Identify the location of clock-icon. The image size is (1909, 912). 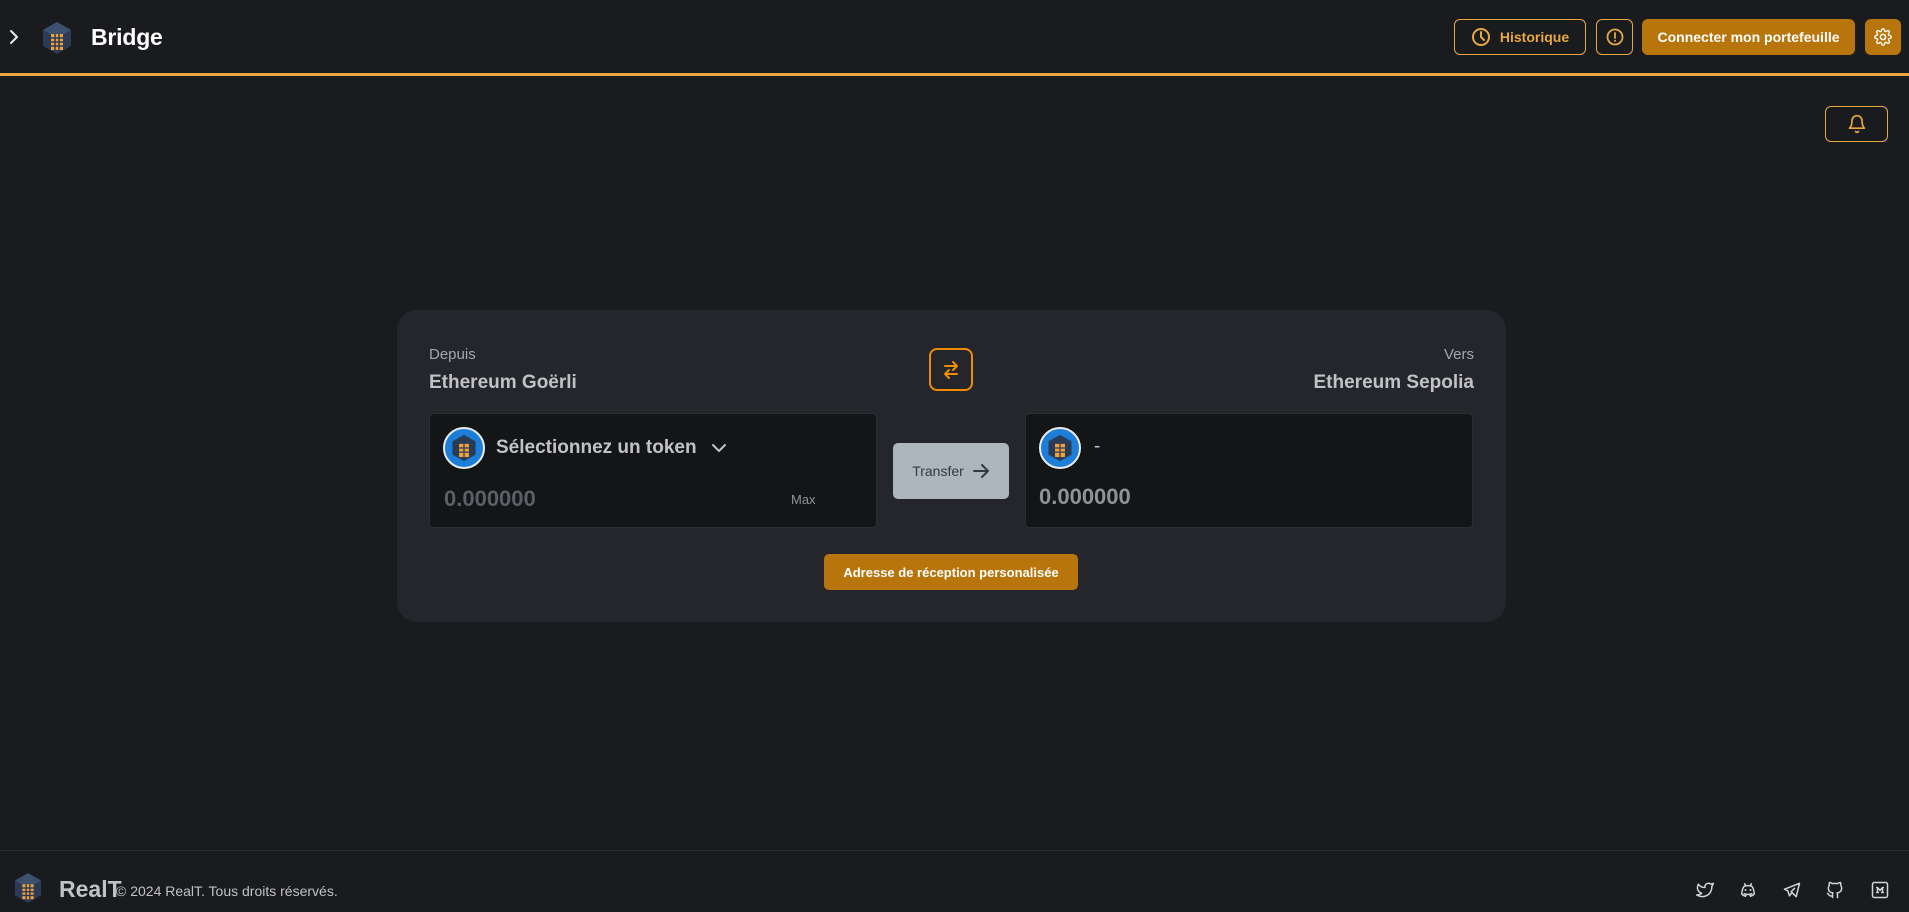
(1481, 37).